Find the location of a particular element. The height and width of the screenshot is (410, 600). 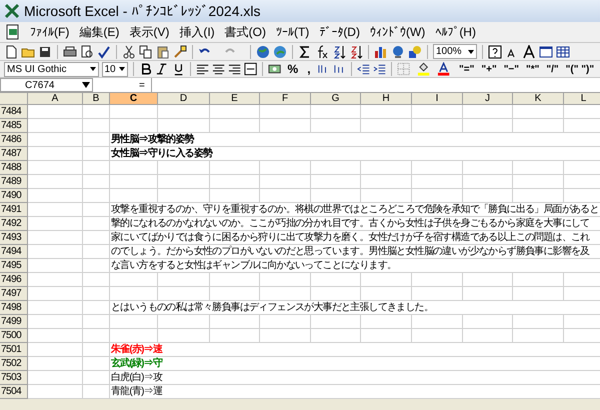

paintbrush-icon is located at coordinates (180, 51).